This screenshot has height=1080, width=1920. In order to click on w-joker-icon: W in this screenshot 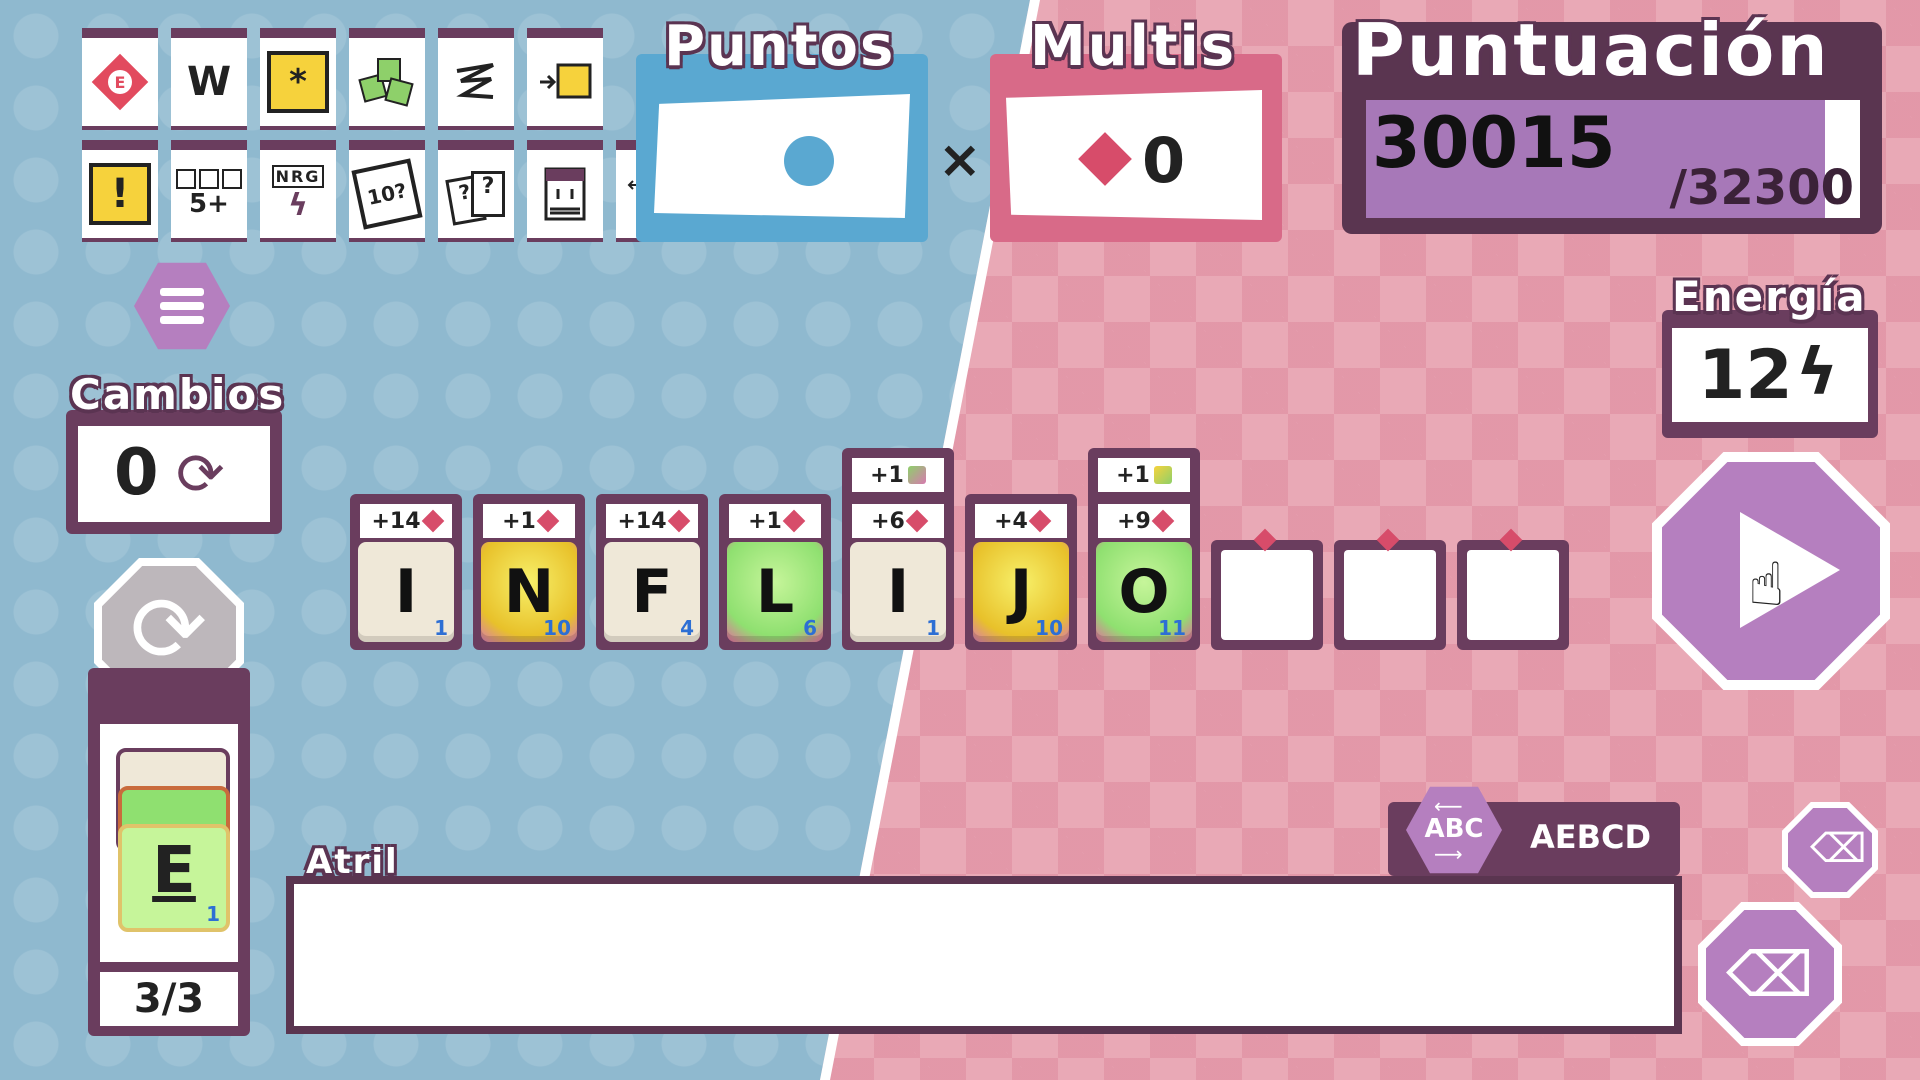, I will do `click(209, 77)`.